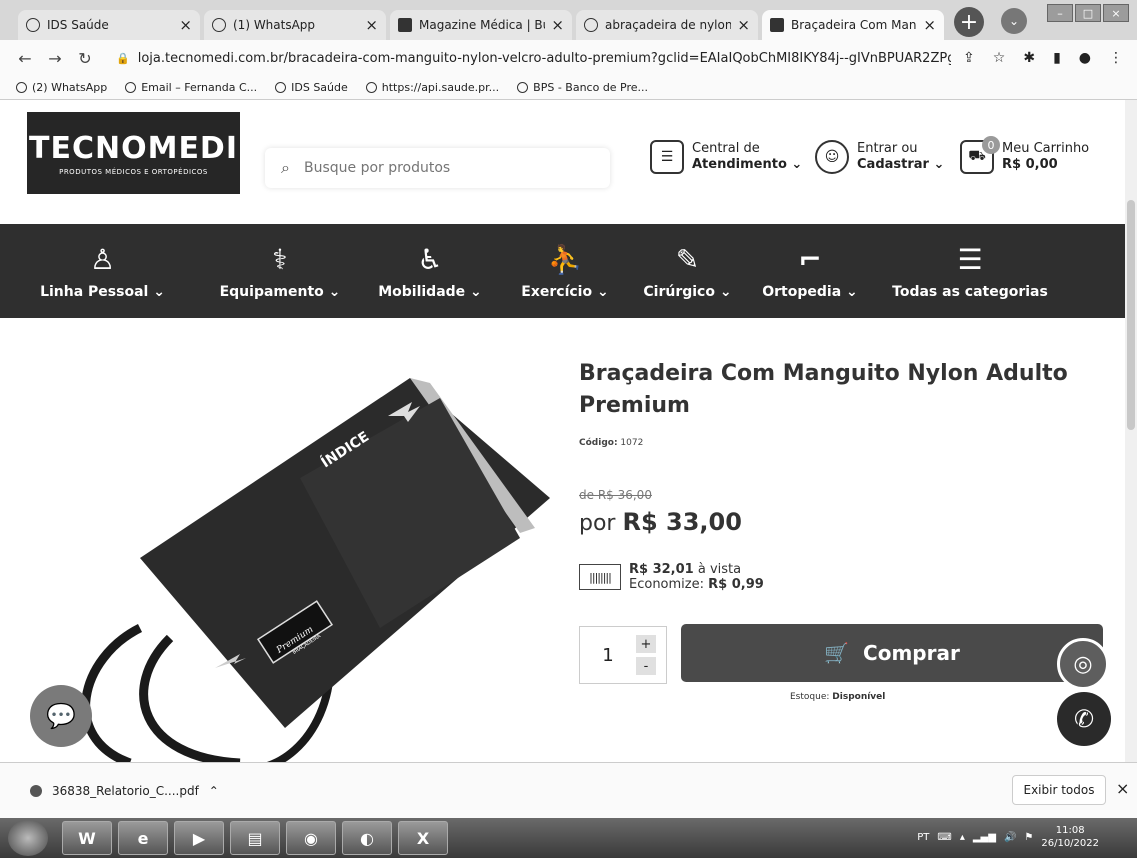 This screenshot has height=858, width=1137. What do you see at coordinates (21, 87) in the screenshot?
I see `whatsapp-icon` at bounding box center [21, 87].